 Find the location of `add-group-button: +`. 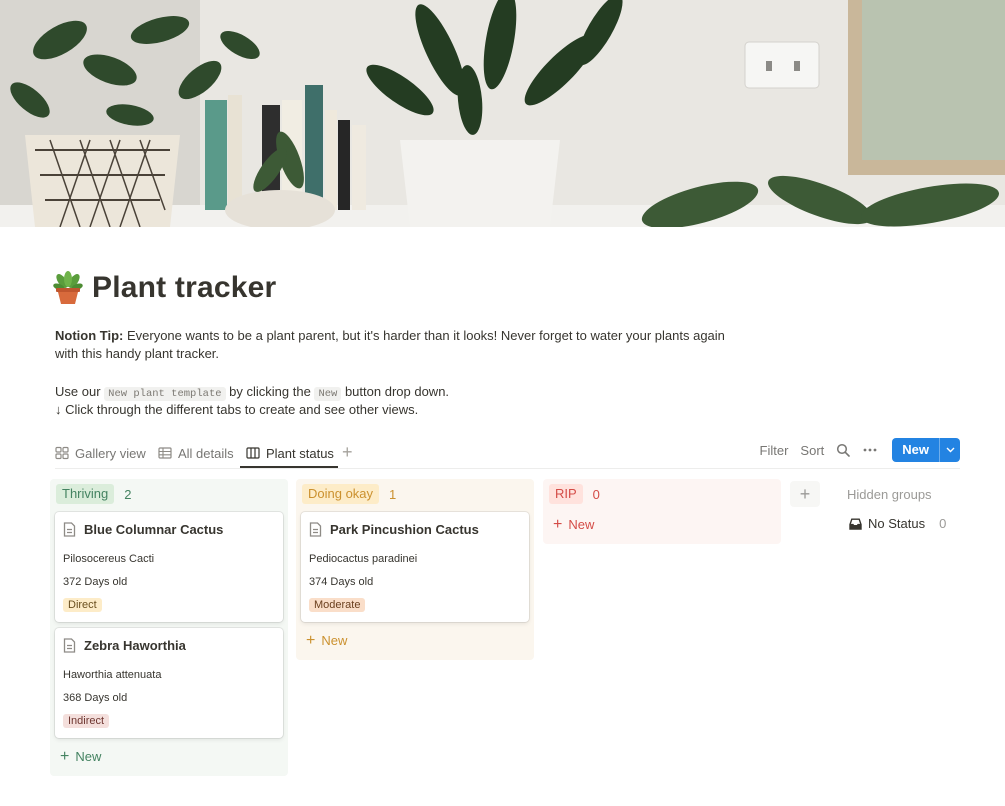

add-group-button: + is located at coordinates (805, 494).